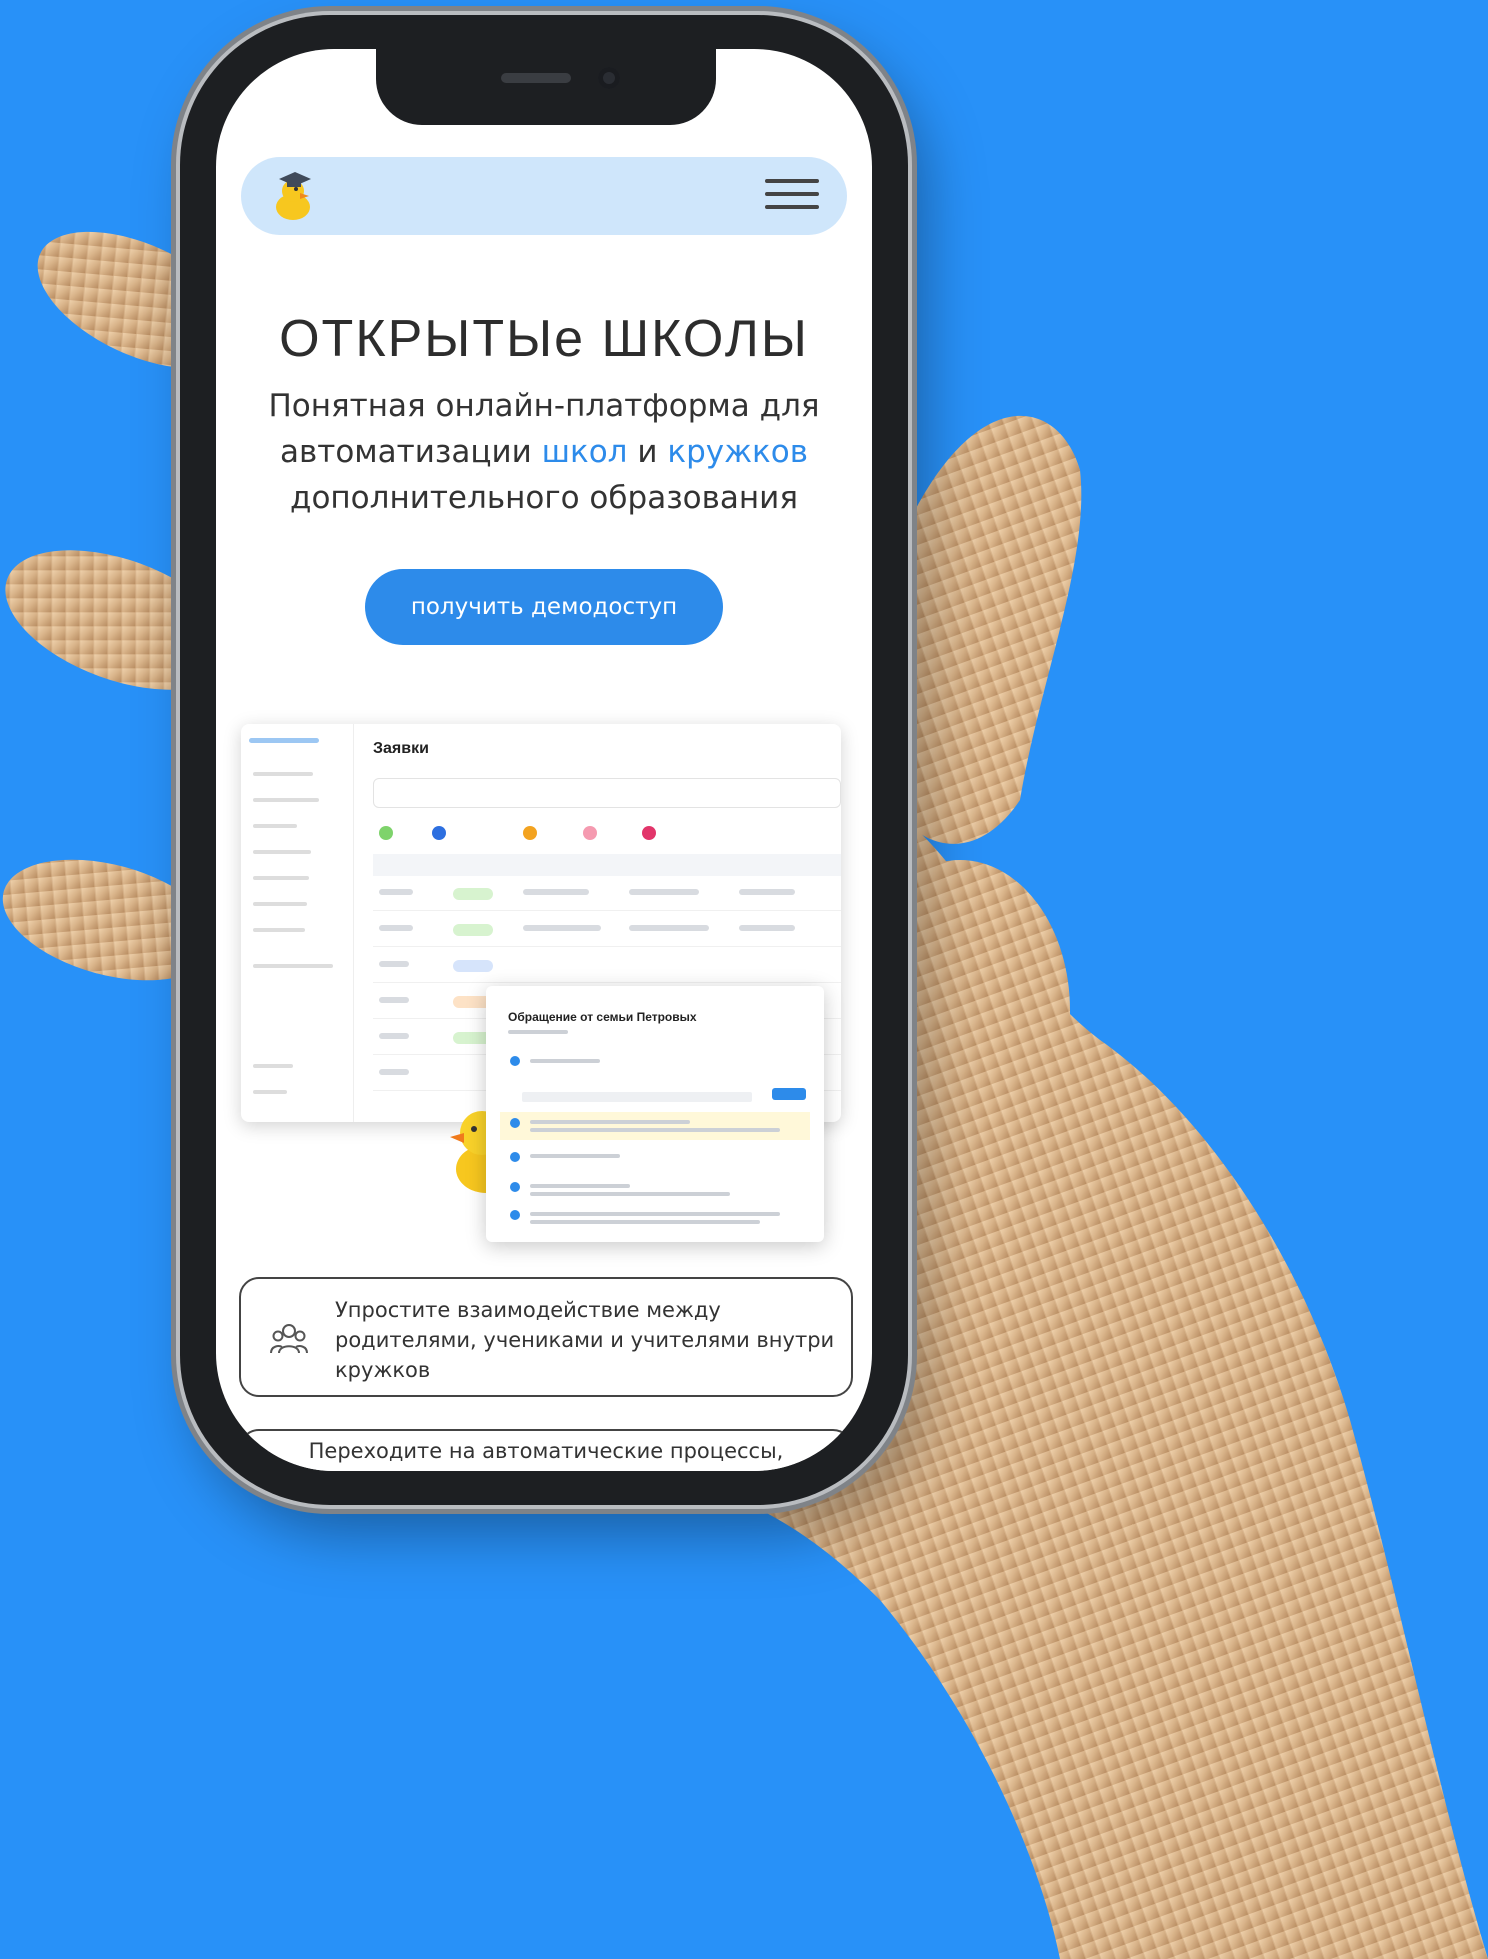 The image size is (1488, 1959). Describe the element at coordinates (589, 833) in the screenshot. I see `status-dot-pink` at that location.